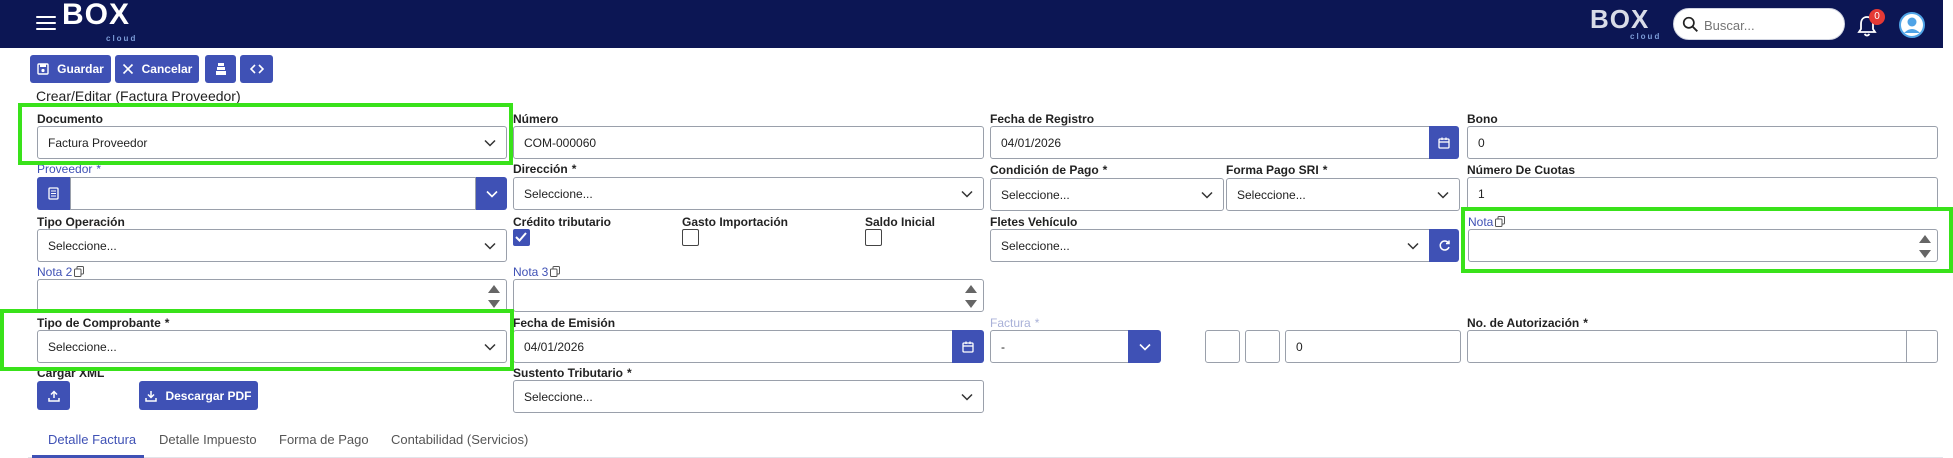 This screenshot has height=458, width=1953. Describe the element at coordinates (748, 295) in the screenshot. I see `nota3-textarea` at that location.